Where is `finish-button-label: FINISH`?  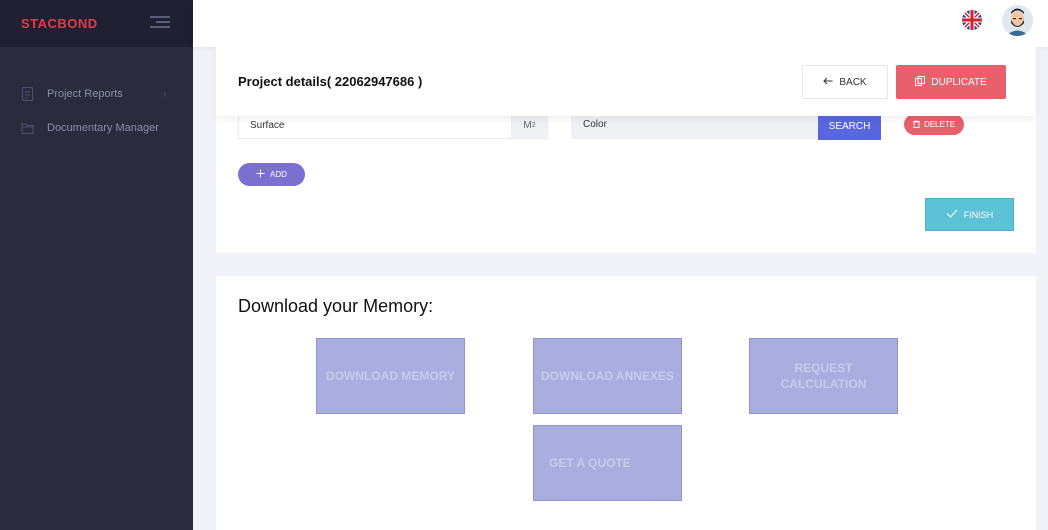
finish-button-label: FINISH is located at coordinates (978, 214).